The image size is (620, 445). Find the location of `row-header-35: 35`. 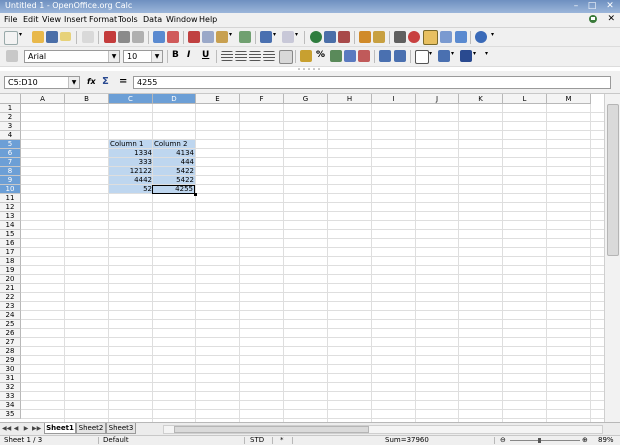

row-header-35: 35 is located at coordinates (10, 414).